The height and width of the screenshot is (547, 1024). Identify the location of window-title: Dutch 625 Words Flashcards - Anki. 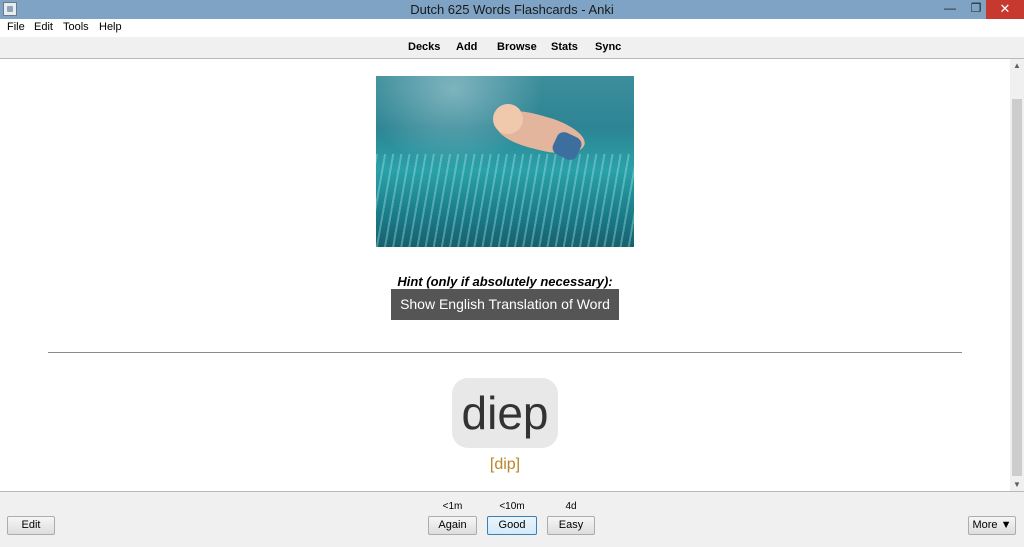
(512, 9).